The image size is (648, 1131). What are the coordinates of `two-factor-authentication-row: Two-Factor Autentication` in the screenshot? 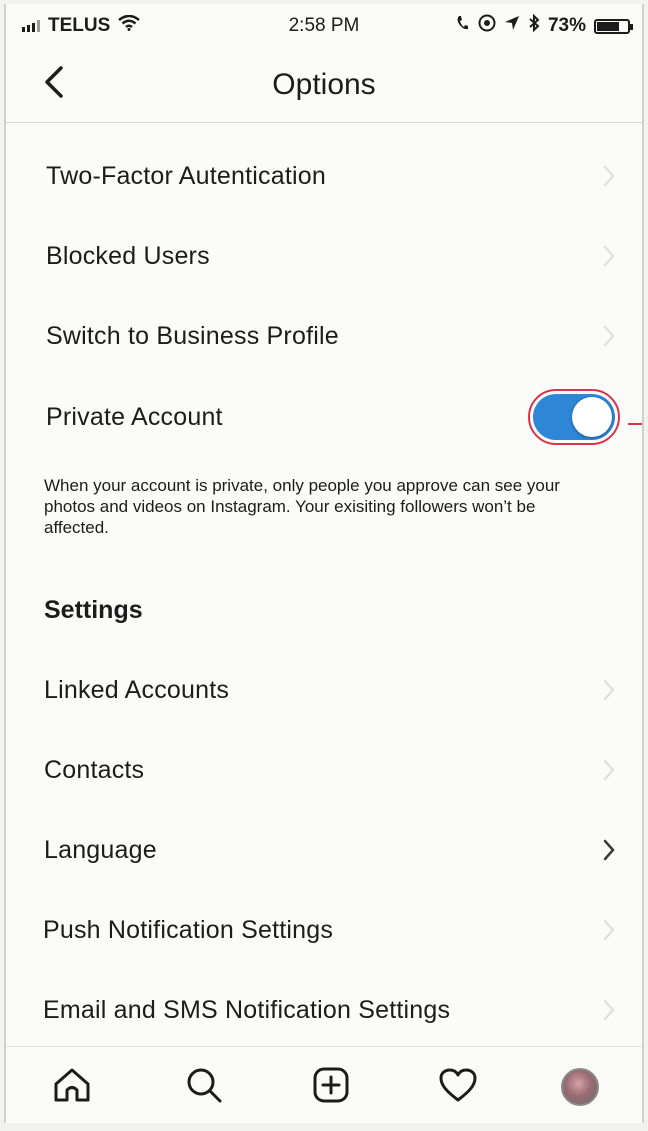 It's located at (324, 176).